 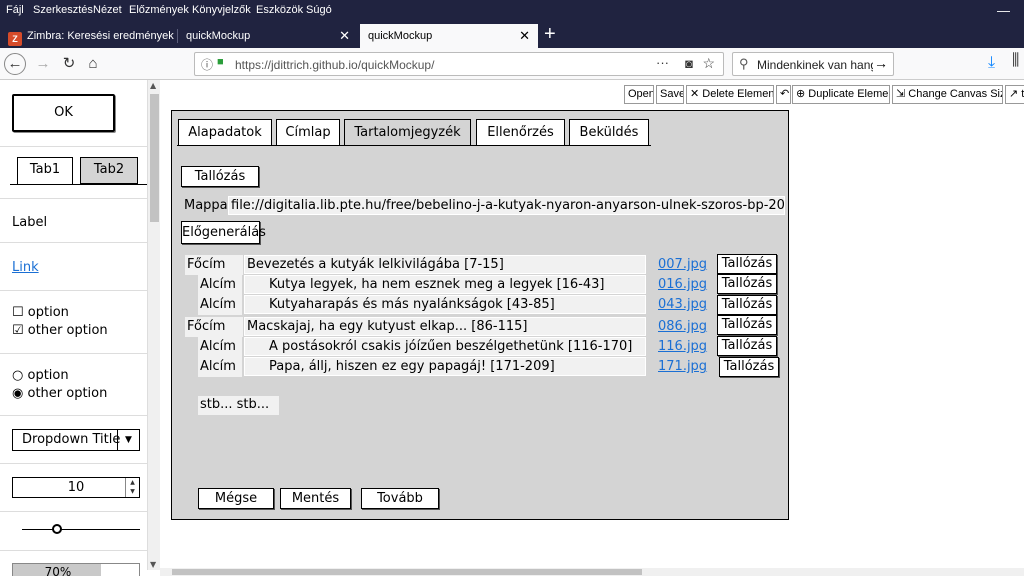 I want to click on tab-alapadatok: Alapadatok, so click(x=225, y=132).